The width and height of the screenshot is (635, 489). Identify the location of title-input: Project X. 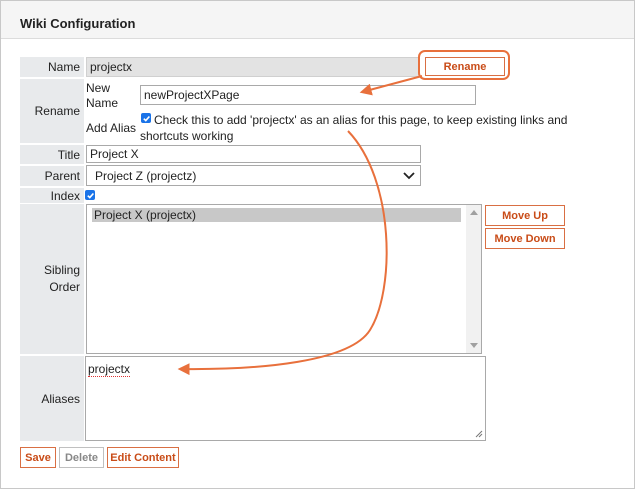
(253, 154).